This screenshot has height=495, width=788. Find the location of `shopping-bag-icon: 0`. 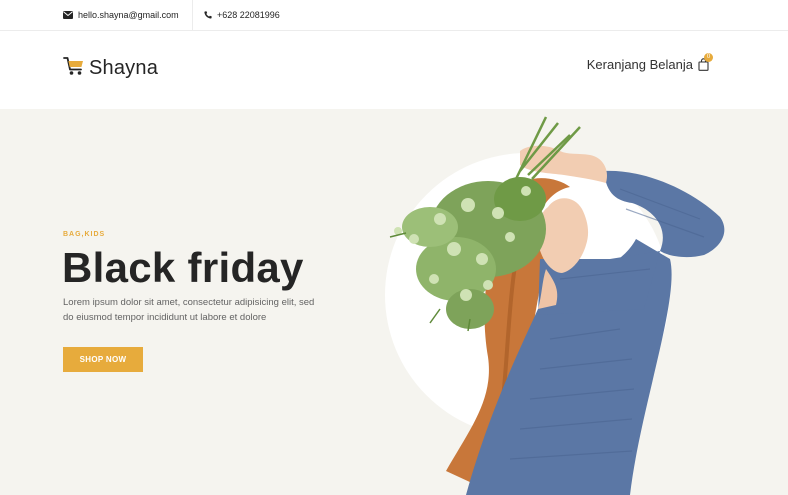

shopping-bag-icon: 0 is located at coordinates (705, 62).